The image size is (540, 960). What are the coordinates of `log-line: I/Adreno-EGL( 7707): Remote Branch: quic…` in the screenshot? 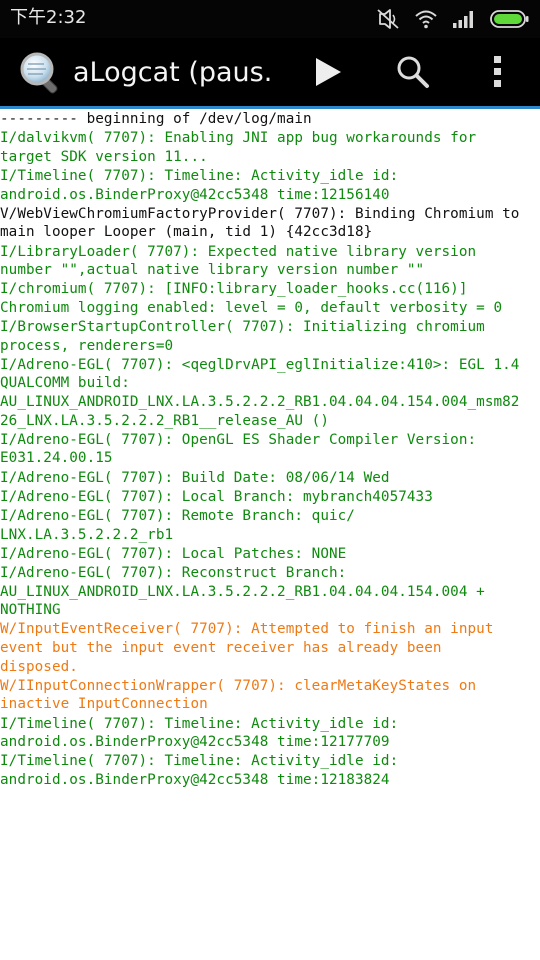 It's located at (177, 516).